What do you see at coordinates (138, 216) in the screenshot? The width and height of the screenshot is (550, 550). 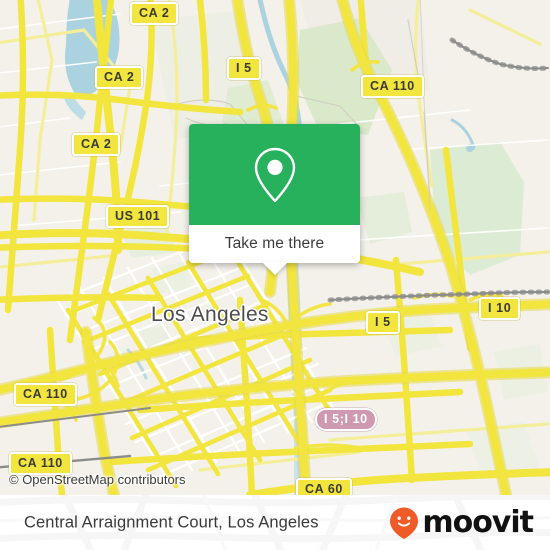 I see `highway-shield: US 101` at bounding box center [138, 216].